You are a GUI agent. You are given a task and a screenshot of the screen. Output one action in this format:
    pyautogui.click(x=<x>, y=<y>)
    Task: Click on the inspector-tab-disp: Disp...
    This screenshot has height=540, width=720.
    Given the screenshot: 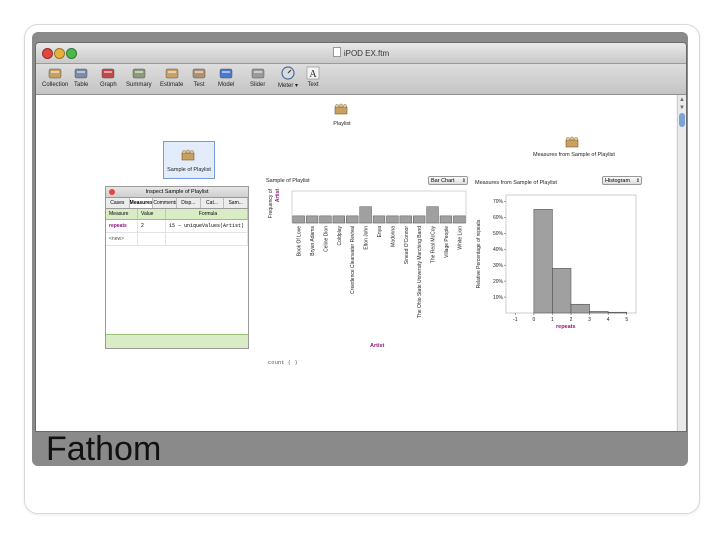 What is the action you would take?
    pyautogui.click(x=189, y=203)
    